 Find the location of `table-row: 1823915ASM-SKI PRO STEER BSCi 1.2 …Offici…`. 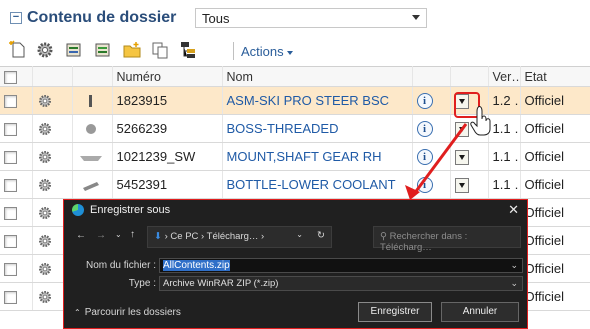

table-row: 1823915ASM-SKI PRO STEER BSCi 1.2 …Offici… is located at coordinates (295, 100).